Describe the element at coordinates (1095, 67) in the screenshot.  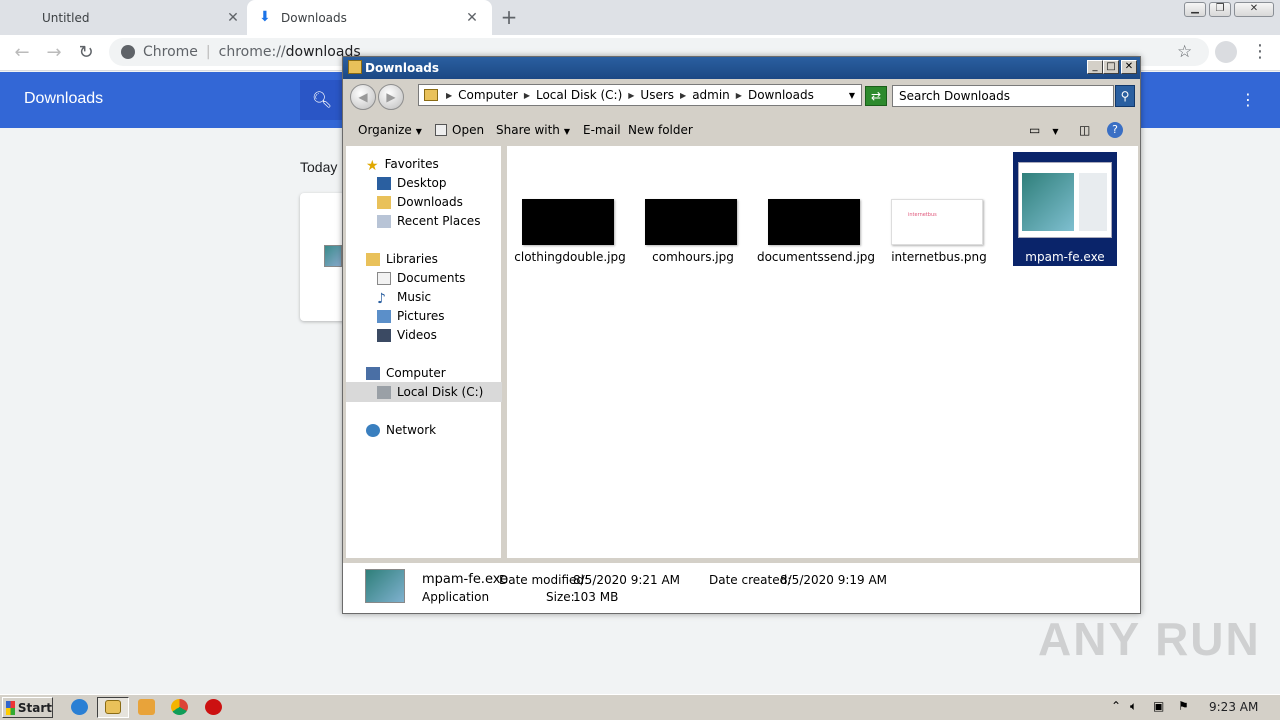
I see `minimize-button: _` at that location.